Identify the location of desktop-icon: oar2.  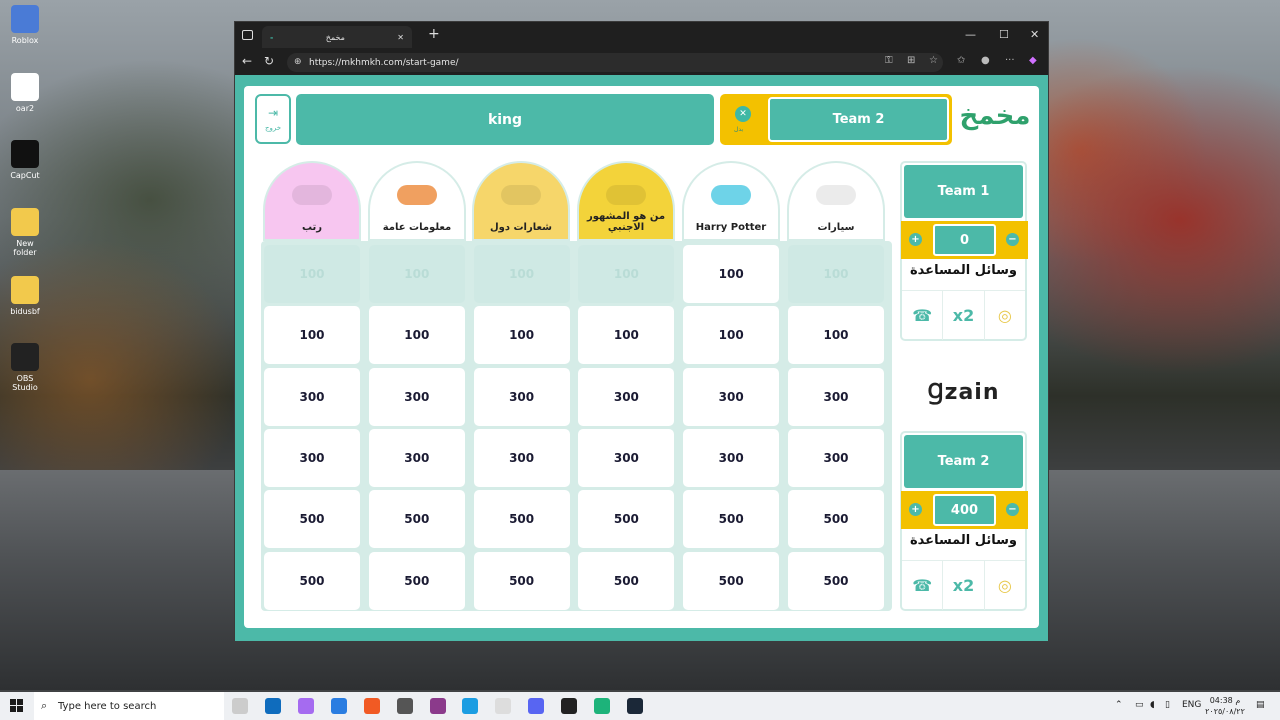
(25, 93).